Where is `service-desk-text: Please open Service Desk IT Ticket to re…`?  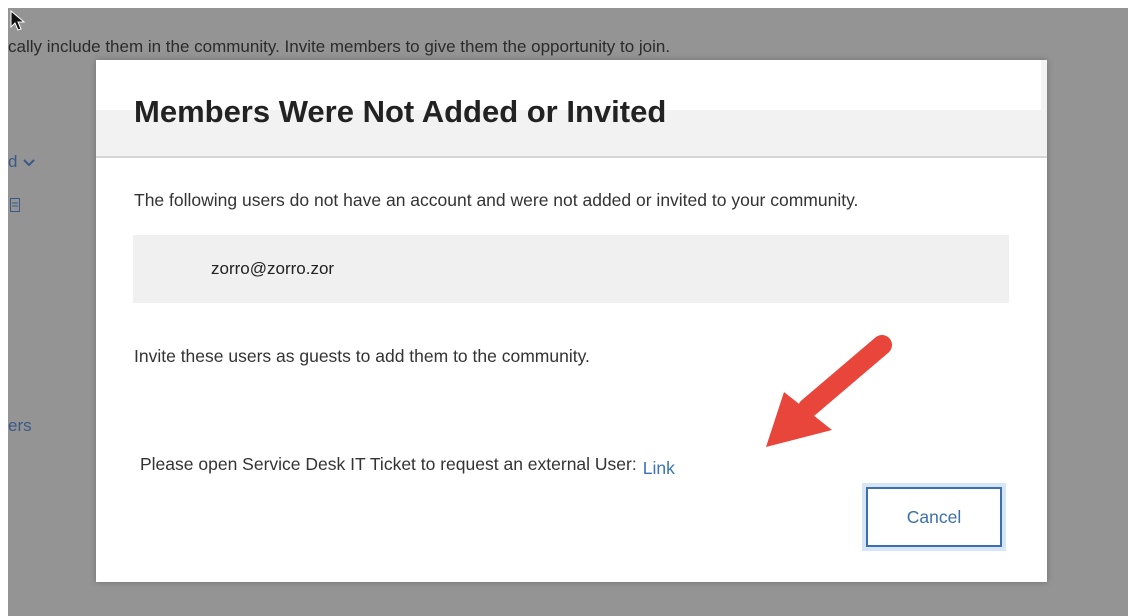 service-desk-text: Please open Service Desk IT Ticket to re… is located at coordinates (388, 464).